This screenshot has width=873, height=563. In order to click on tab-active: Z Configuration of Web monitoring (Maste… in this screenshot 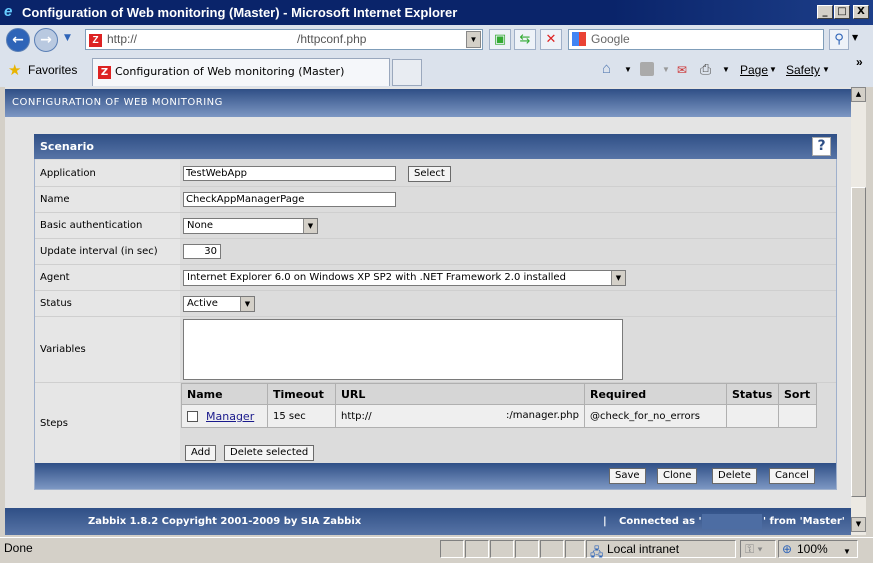, I will do `click(241, 72)`.